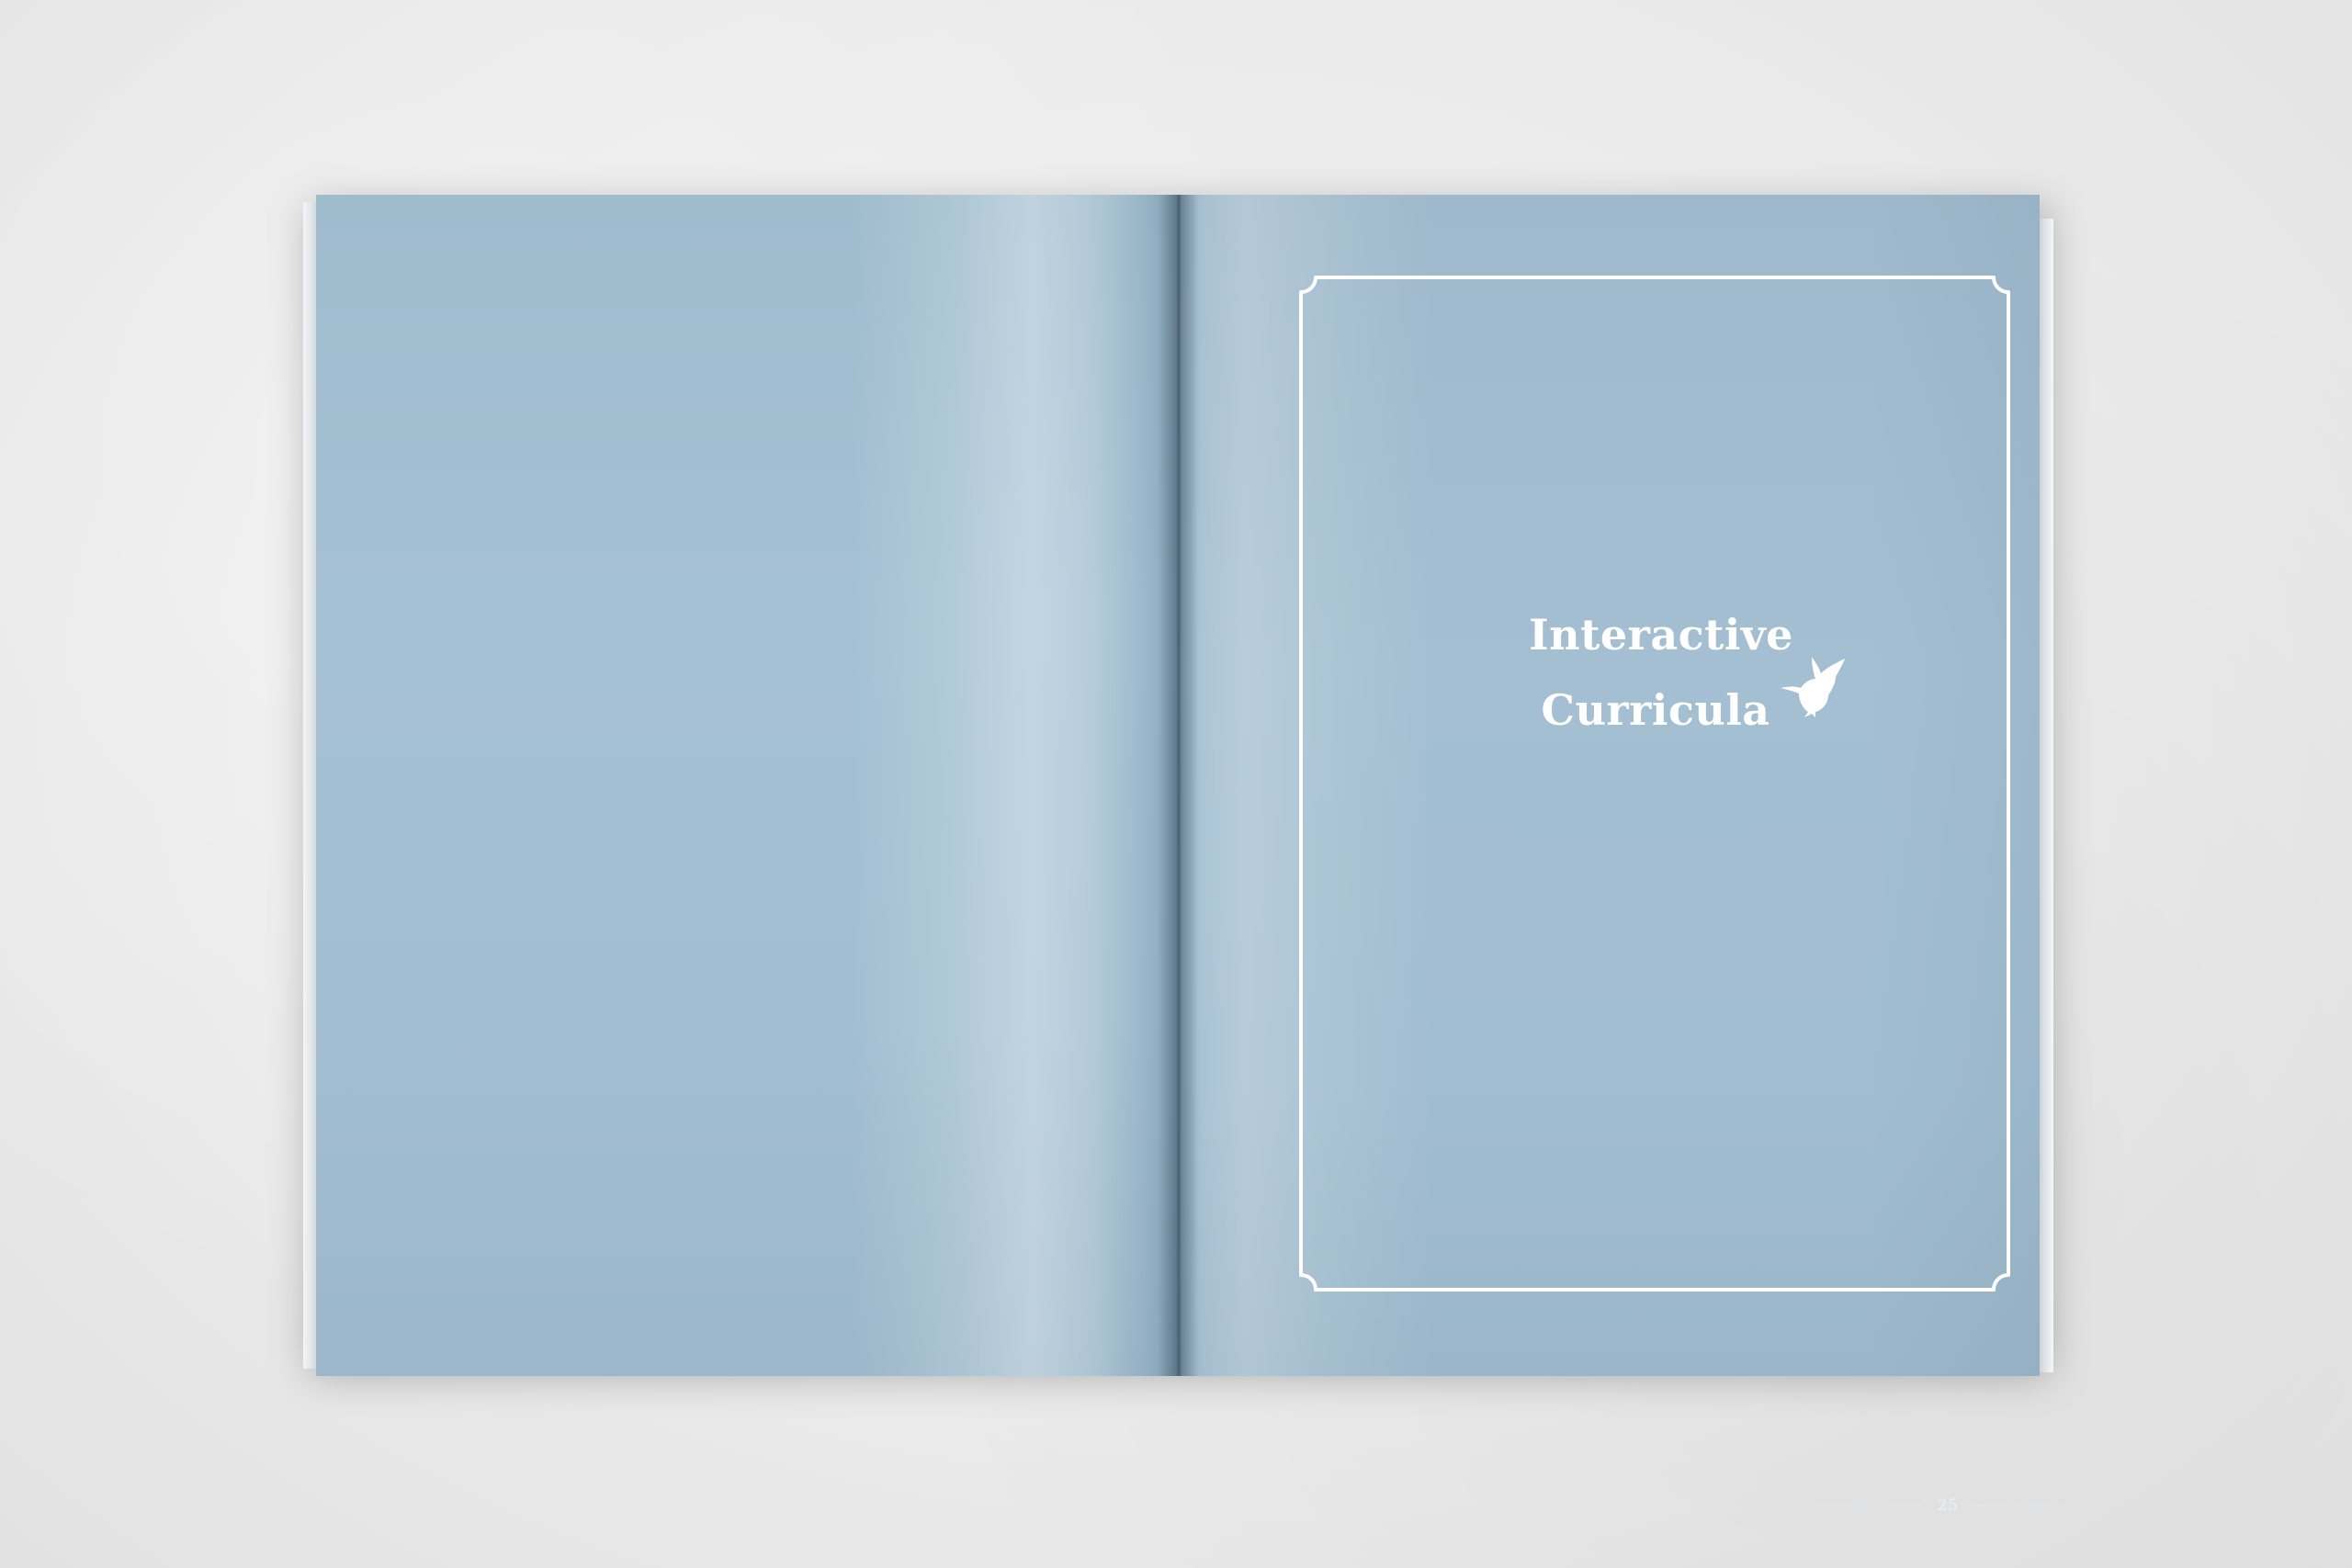 Image resolution: width=2352 pixels, height=1568 pixels. Describe the element at coordinates (1178, 785) in the screenshot. I see `book-spine-gutter` at that location.